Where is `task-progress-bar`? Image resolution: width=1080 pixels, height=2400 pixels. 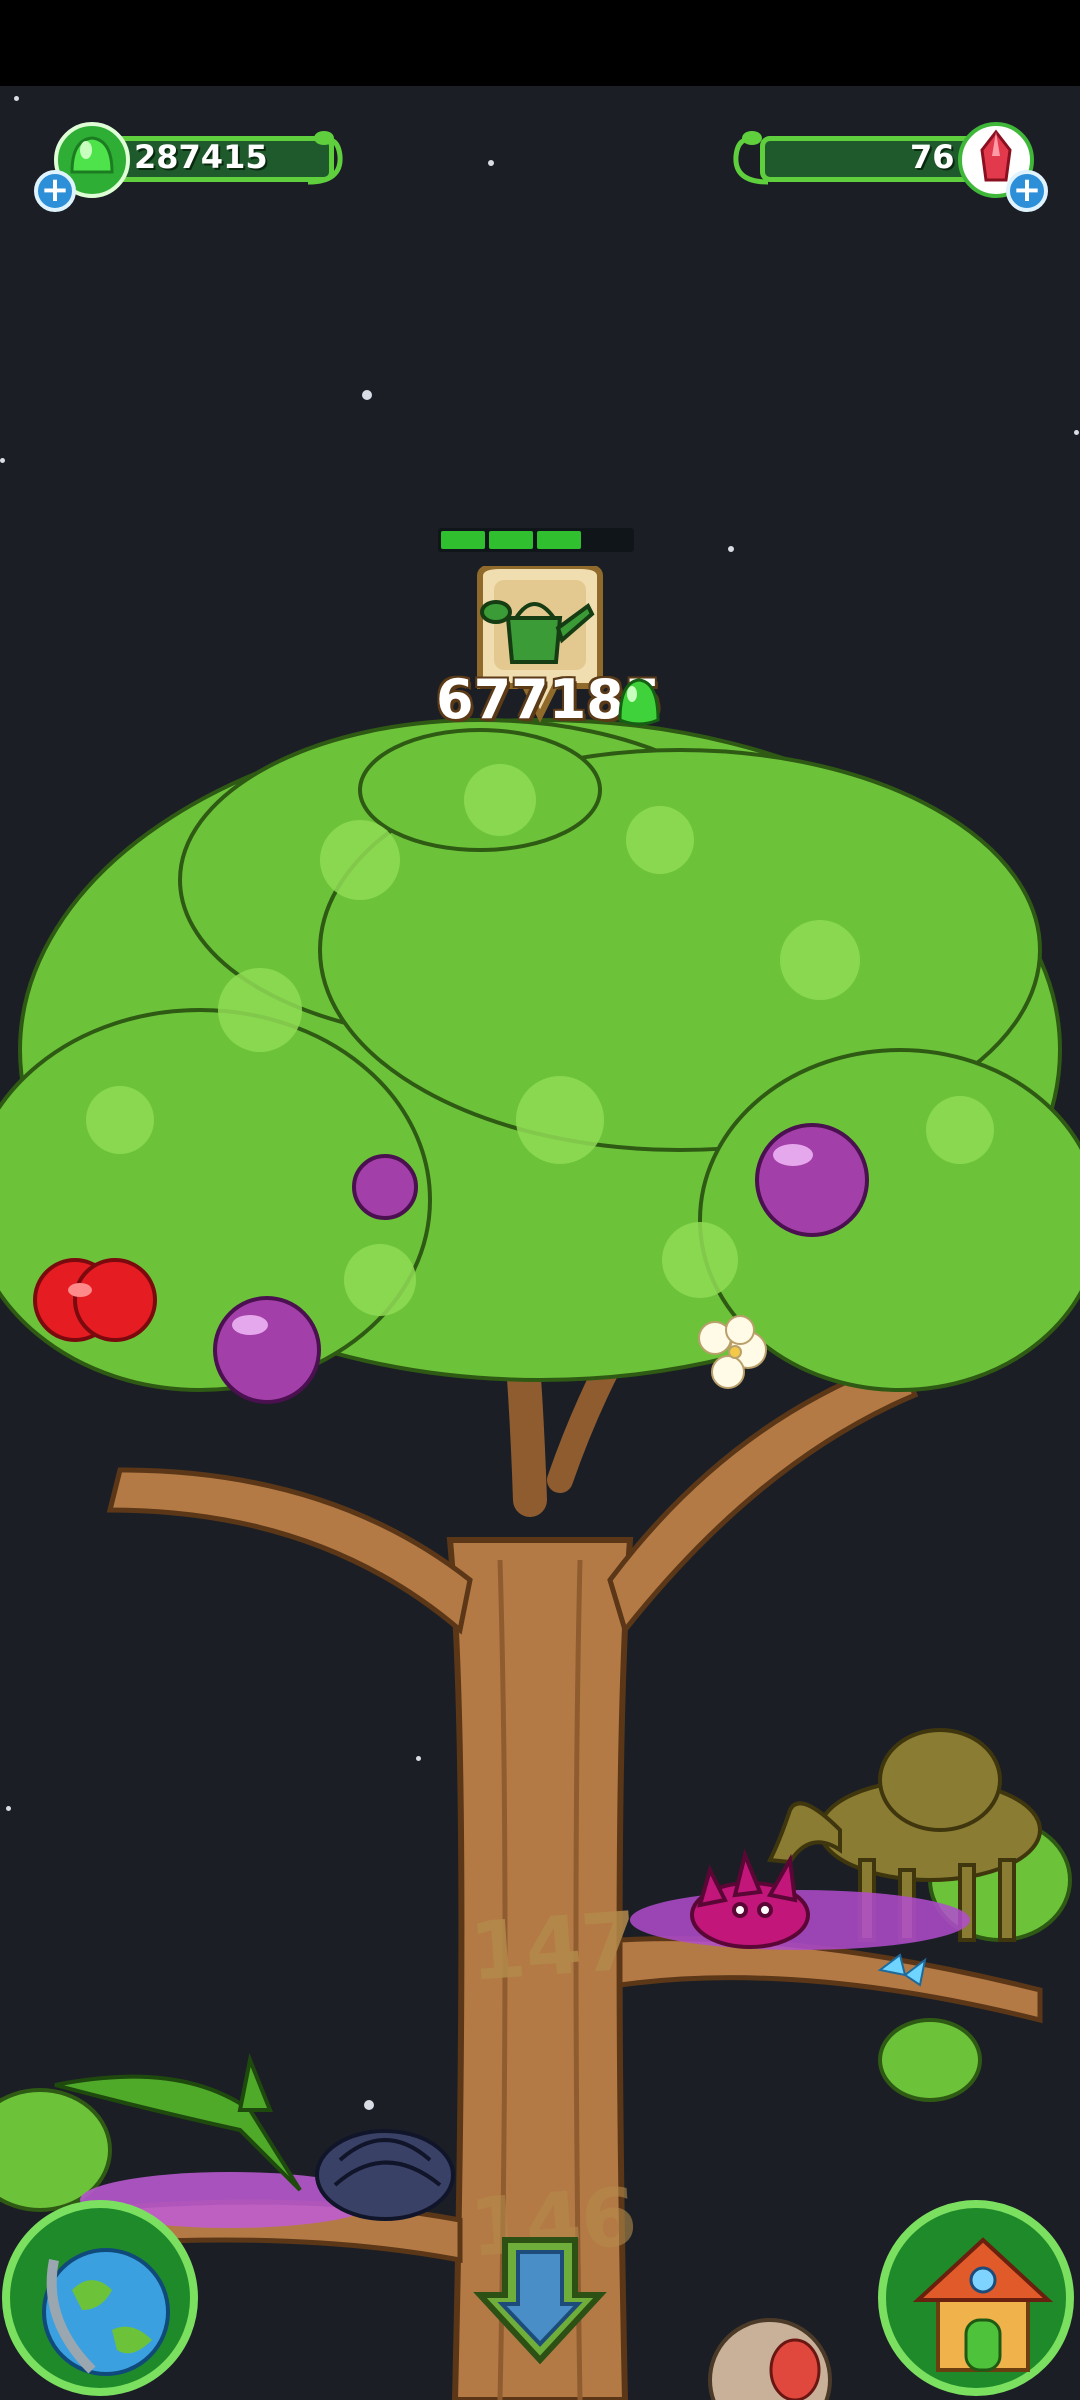 task-progress-bar is located at coordinates (536, 540).